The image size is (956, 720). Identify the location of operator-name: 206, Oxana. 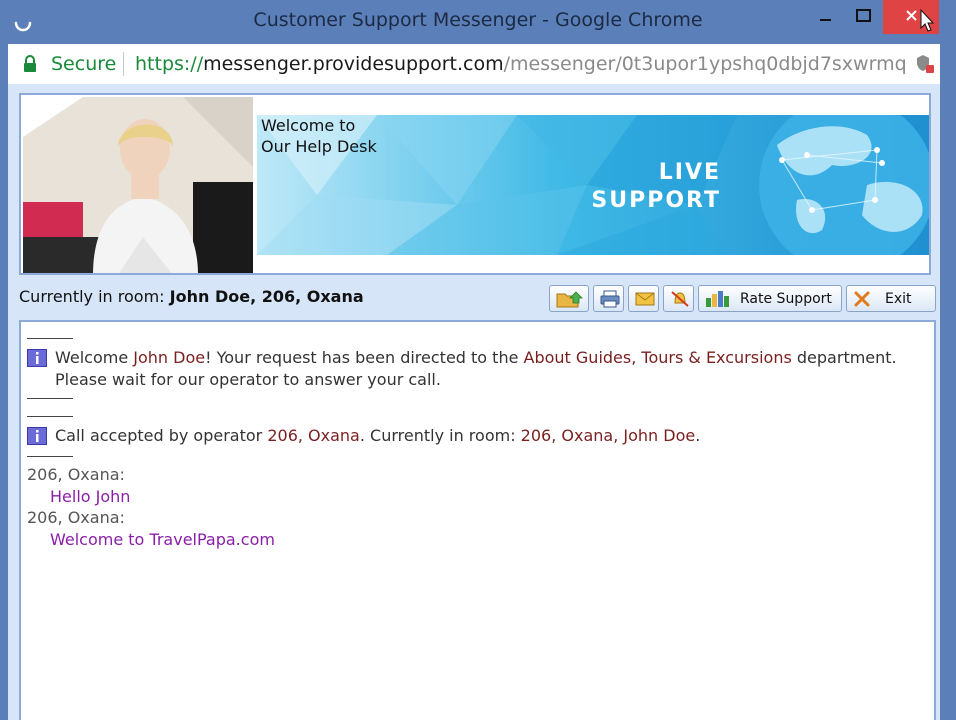
(313, 435).